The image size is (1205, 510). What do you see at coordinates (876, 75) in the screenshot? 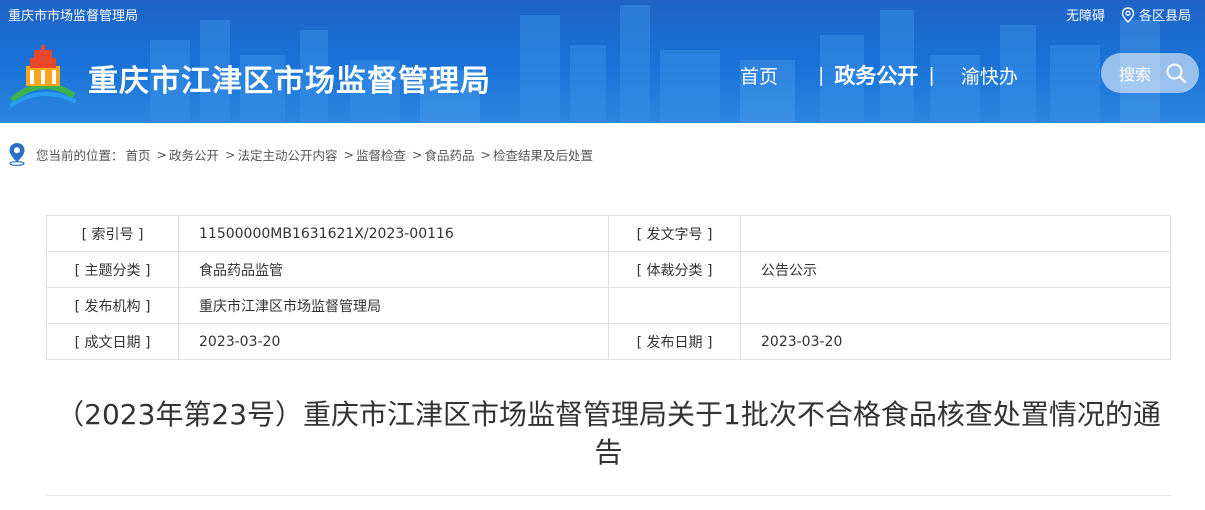
I see `nav-government-affairs: 政务公开` at bounding box center [876, 75].